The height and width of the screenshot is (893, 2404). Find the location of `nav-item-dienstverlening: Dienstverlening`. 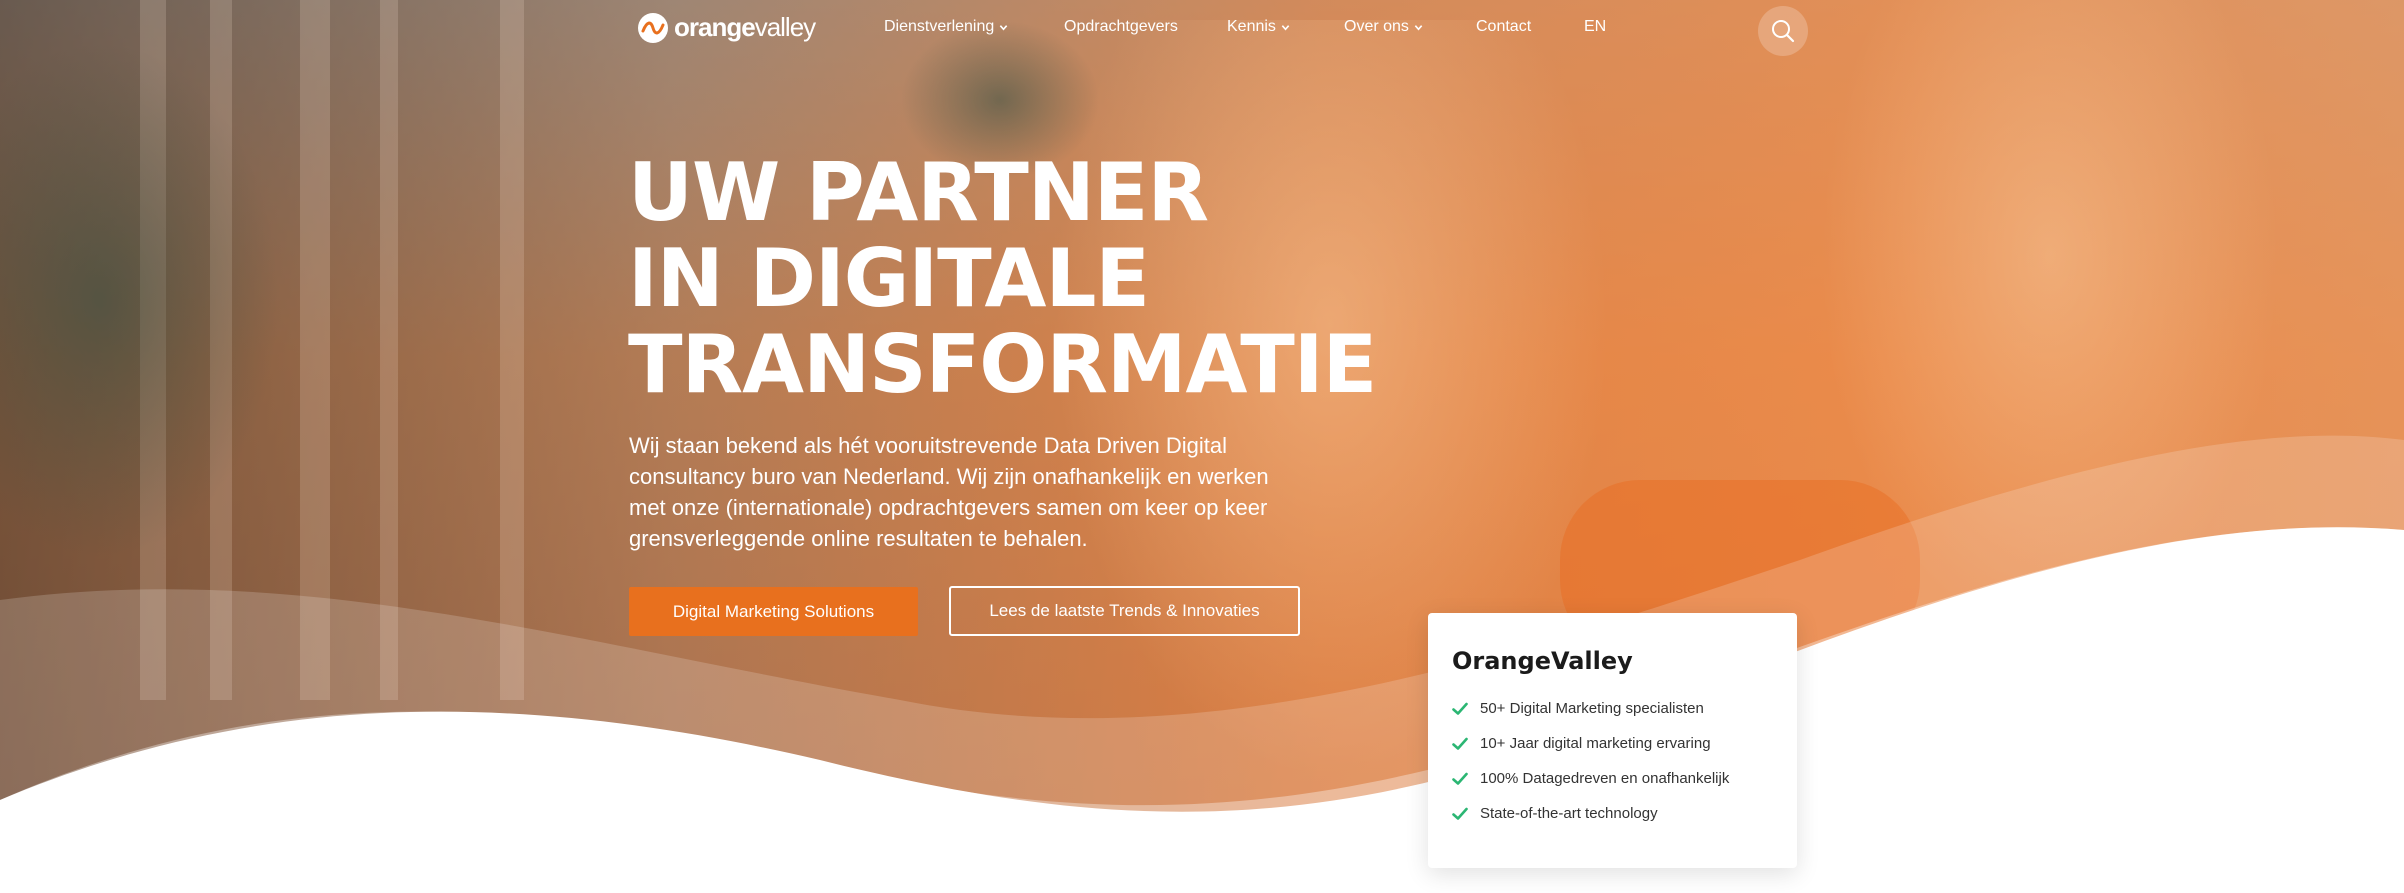

nav-item-dienstverlening: Dienstverlening is located at coordinates (946, 27).